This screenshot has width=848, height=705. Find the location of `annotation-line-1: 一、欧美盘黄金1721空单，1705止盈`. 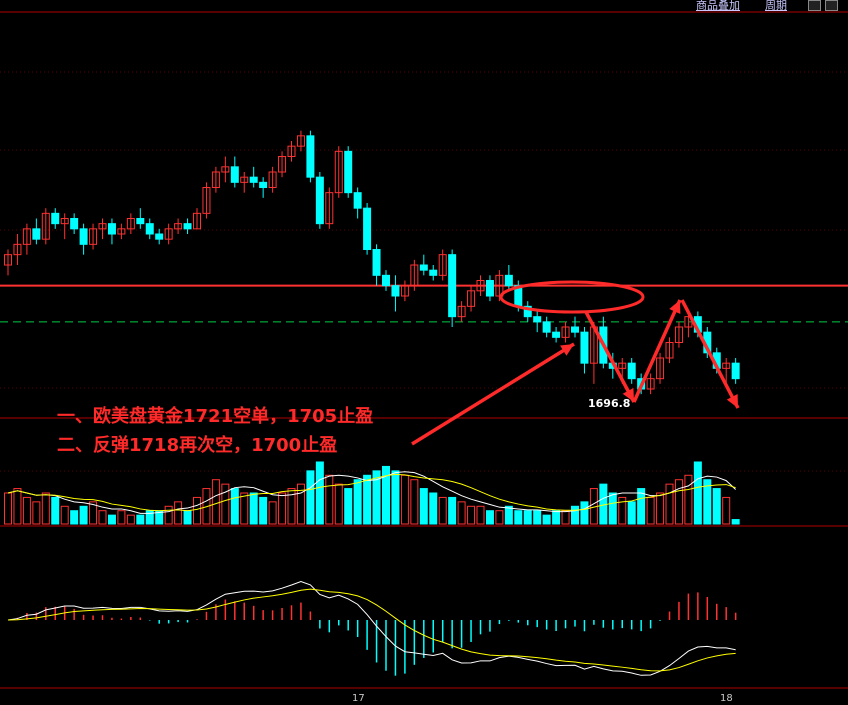

annotation-line-1: 一、欧美盘黄金1721空单，1705止盈 is located at coordinates (215, 416).